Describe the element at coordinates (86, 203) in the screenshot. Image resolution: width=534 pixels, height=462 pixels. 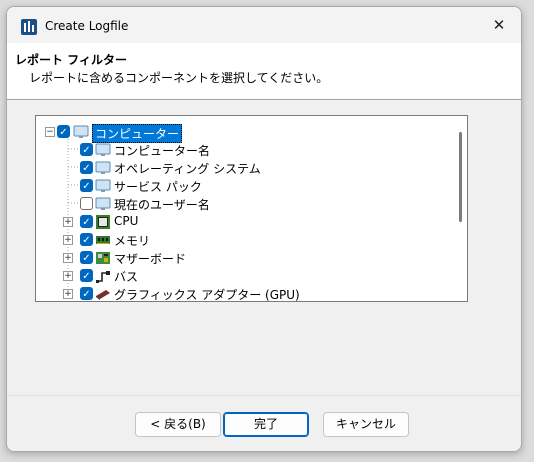
I see `checkbox-unchecked` at that location.